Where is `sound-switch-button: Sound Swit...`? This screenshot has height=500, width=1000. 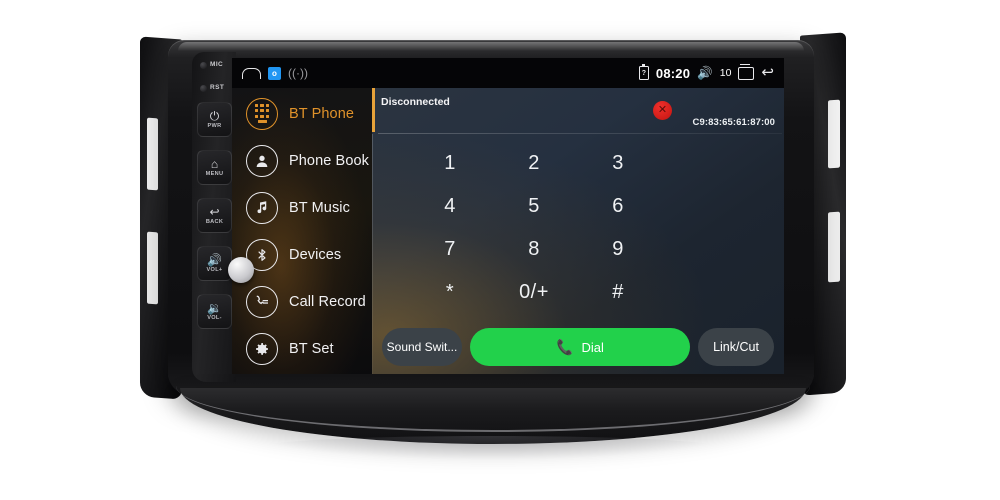 sound-switch-button: Sound Swit... is located at coordinates (422, 347).